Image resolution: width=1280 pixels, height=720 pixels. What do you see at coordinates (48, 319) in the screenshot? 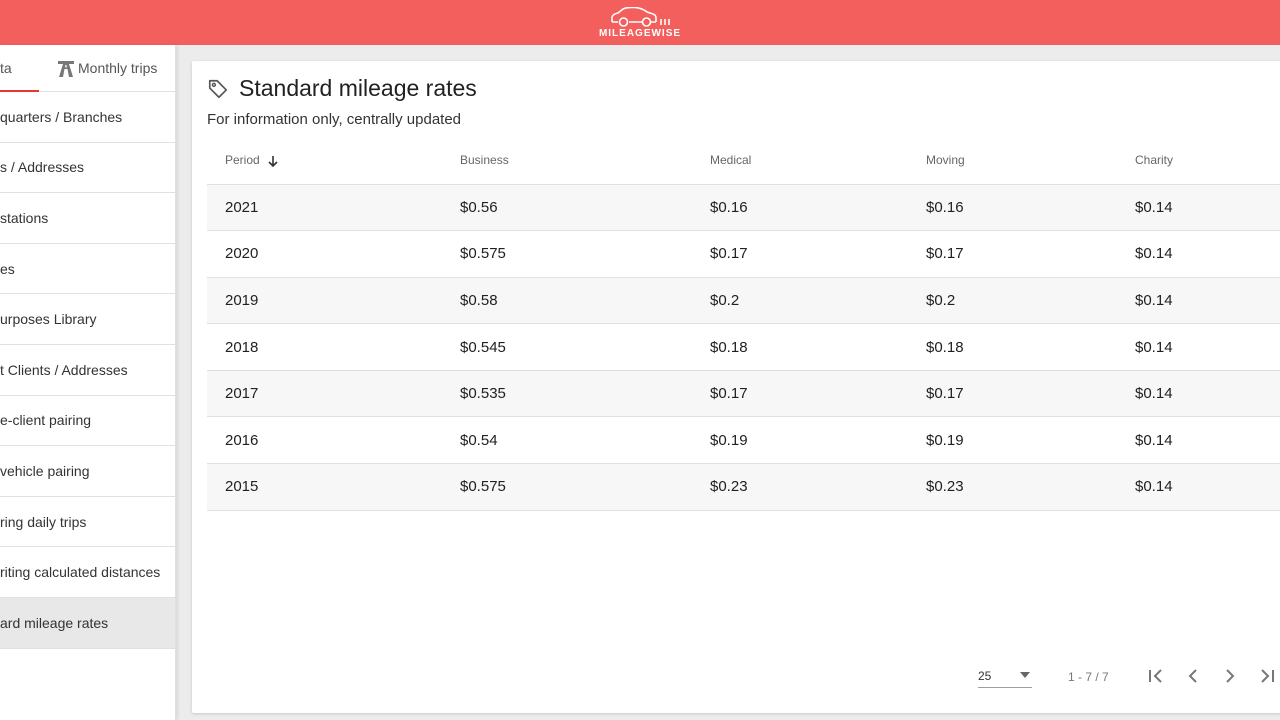
I see `sidebar-item-label: urposes Library` at bounding box center [48, 319].